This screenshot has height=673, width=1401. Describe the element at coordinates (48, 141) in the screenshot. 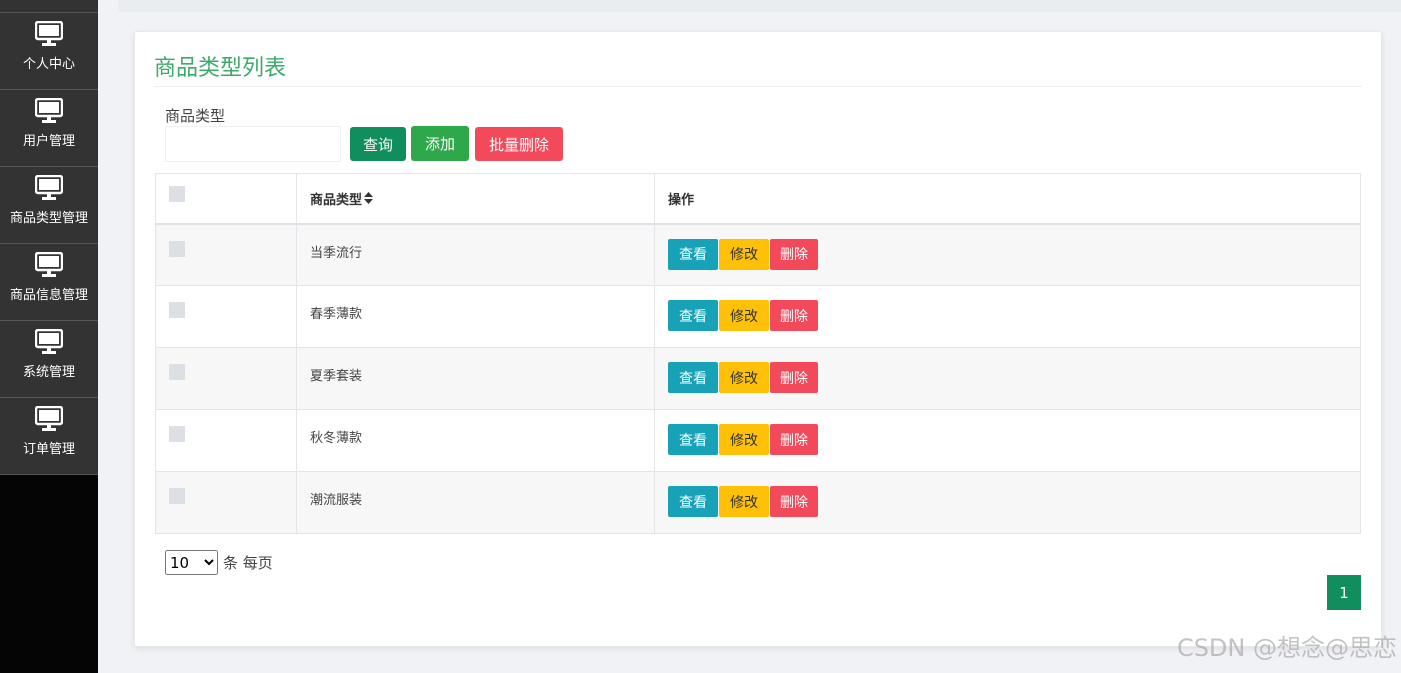

I see `sidebar-item-label: 用户管理` at that location.